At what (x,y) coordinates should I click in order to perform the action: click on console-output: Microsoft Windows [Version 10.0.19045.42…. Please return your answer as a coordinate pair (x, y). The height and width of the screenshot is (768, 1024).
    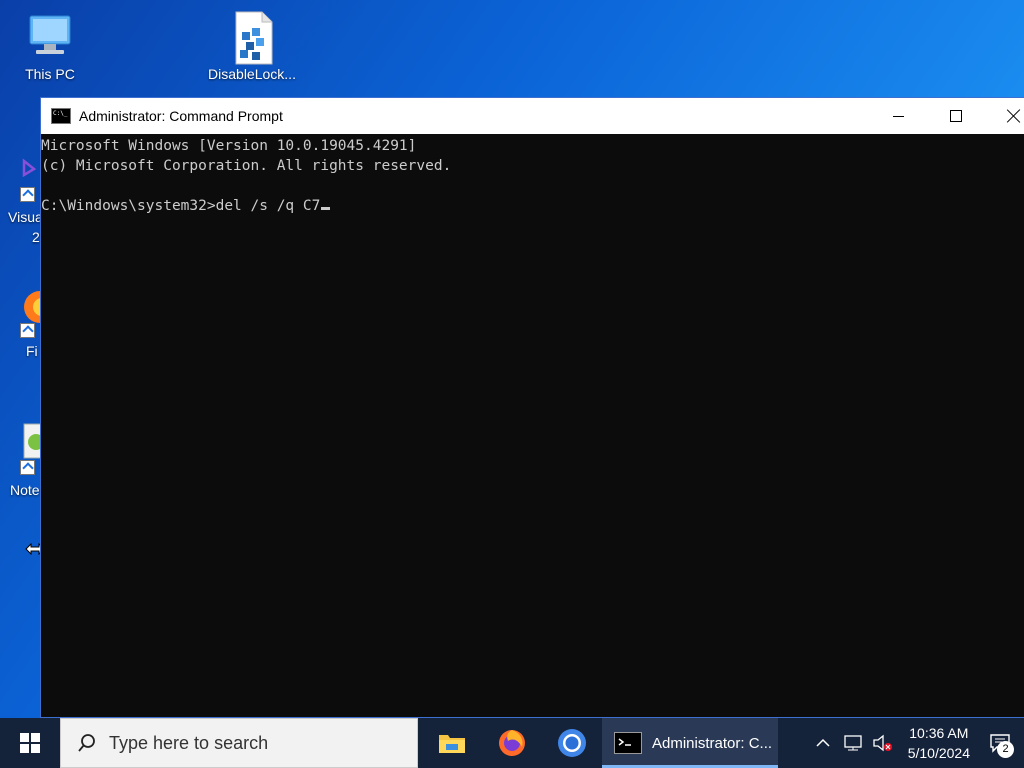
    Looking at the image, I should click on (532, 175).